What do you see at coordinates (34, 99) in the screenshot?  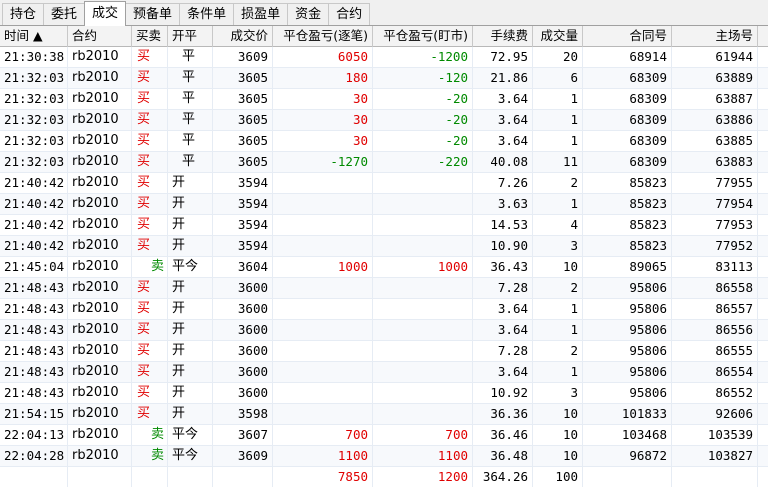 I see `cell-time: 21:32:03` at bounding box center [34, 99].